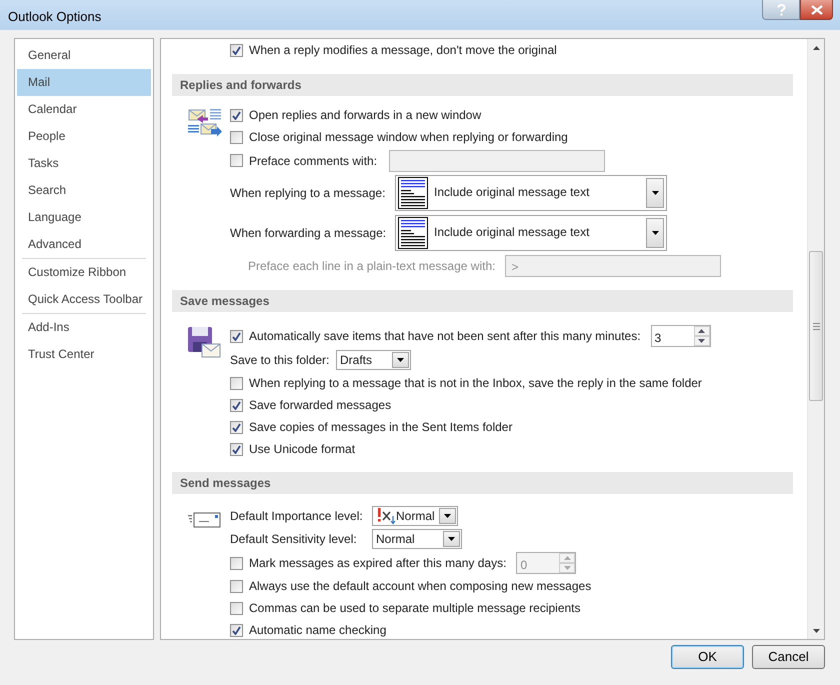 The width and height of the screenshot is (840, 685). I want to click on dropdown: Drafts, so click(373, 360).